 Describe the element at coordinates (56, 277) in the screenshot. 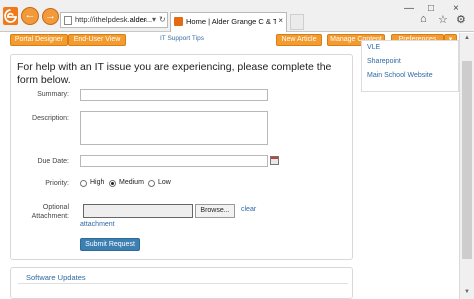

I see `software-updates-title: Software Updates` at that location.